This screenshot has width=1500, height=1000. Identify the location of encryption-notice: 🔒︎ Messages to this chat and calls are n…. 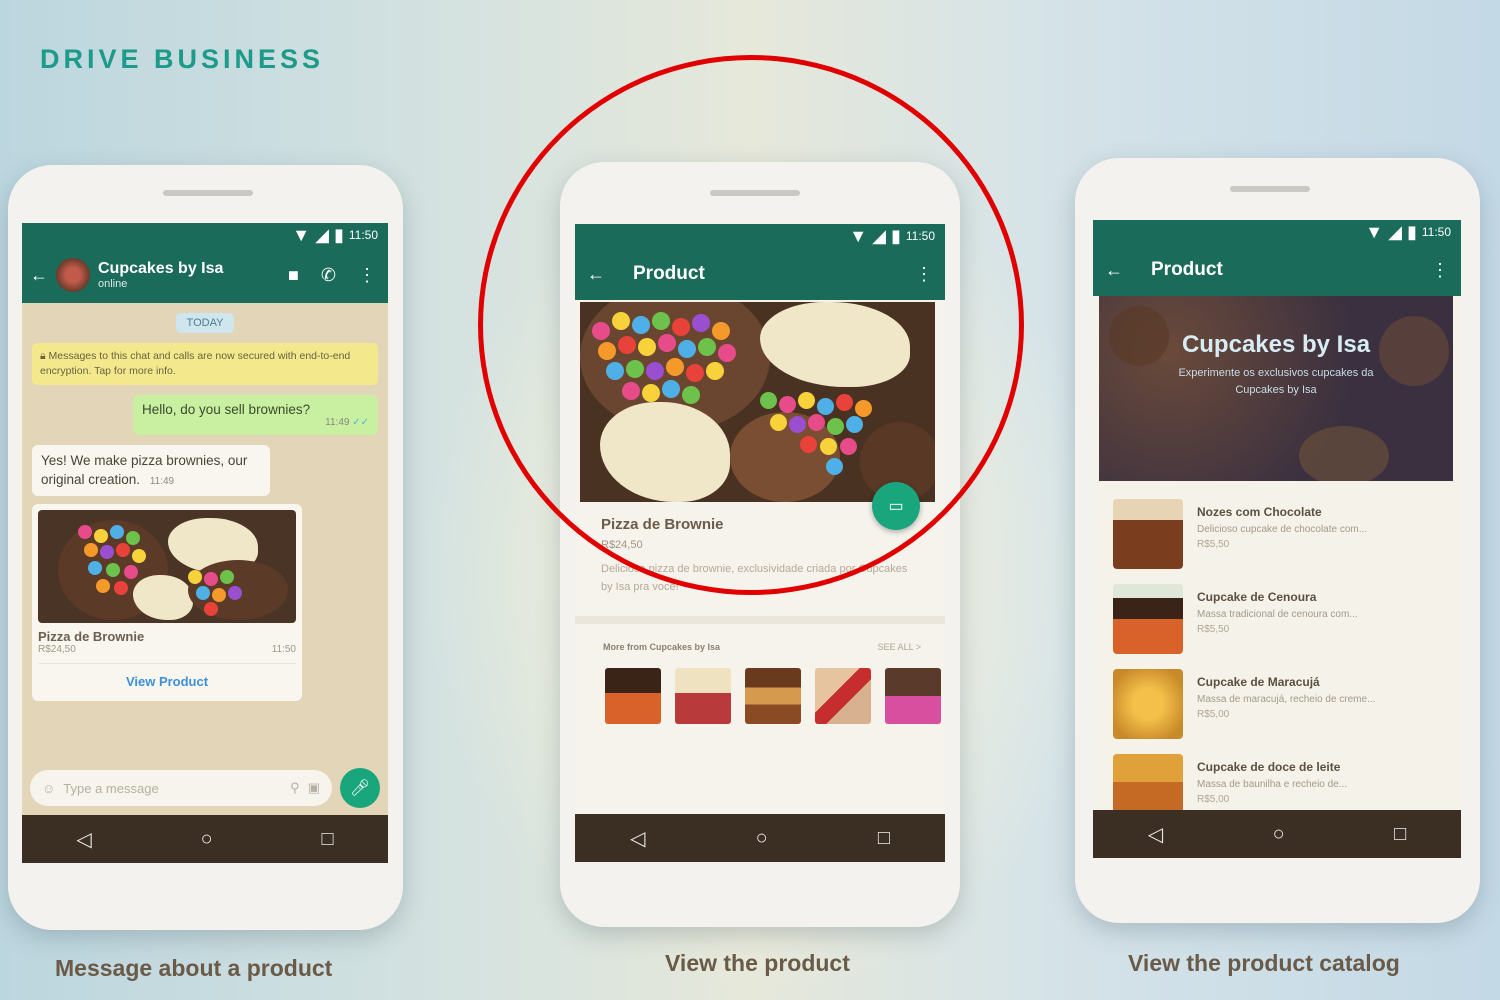
(205, 364).